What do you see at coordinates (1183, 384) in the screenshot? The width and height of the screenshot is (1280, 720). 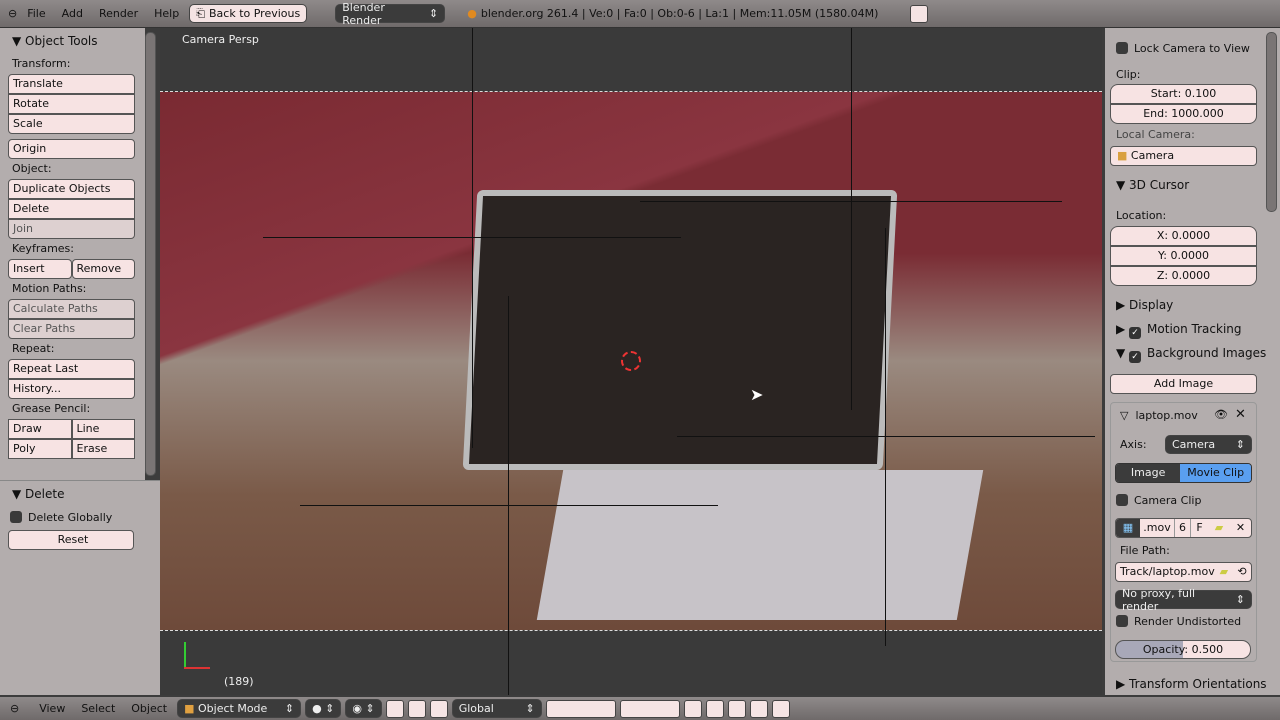 I see `add-image-button: Add Image` at bounding box center [1183, 384].